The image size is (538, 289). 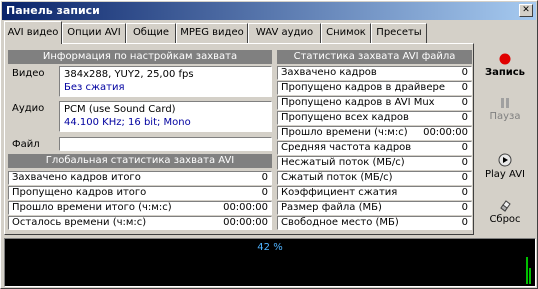 What do you see at coordinates (505, 109) in the screenshot?
I see `pause-button: Пауза` at bounding box center [505, 109].